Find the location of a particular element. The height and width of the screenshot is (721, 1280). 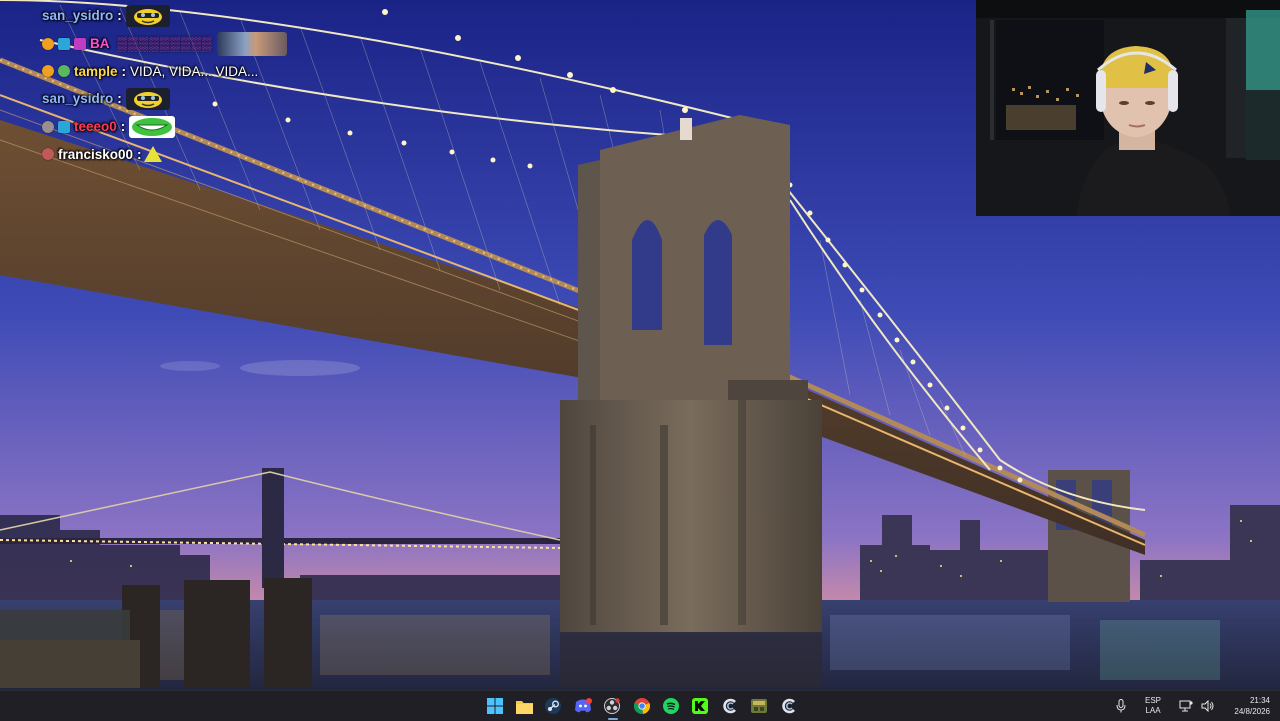

steam-icon is located at coordinates (553, 706).